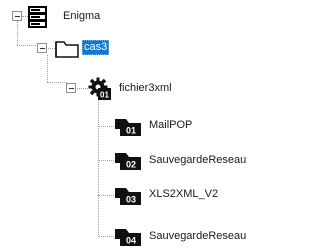 The image size is (320, 250). Describe the element at coordinates (37, 17) in the screenshot. I see `server-icon` at that location.